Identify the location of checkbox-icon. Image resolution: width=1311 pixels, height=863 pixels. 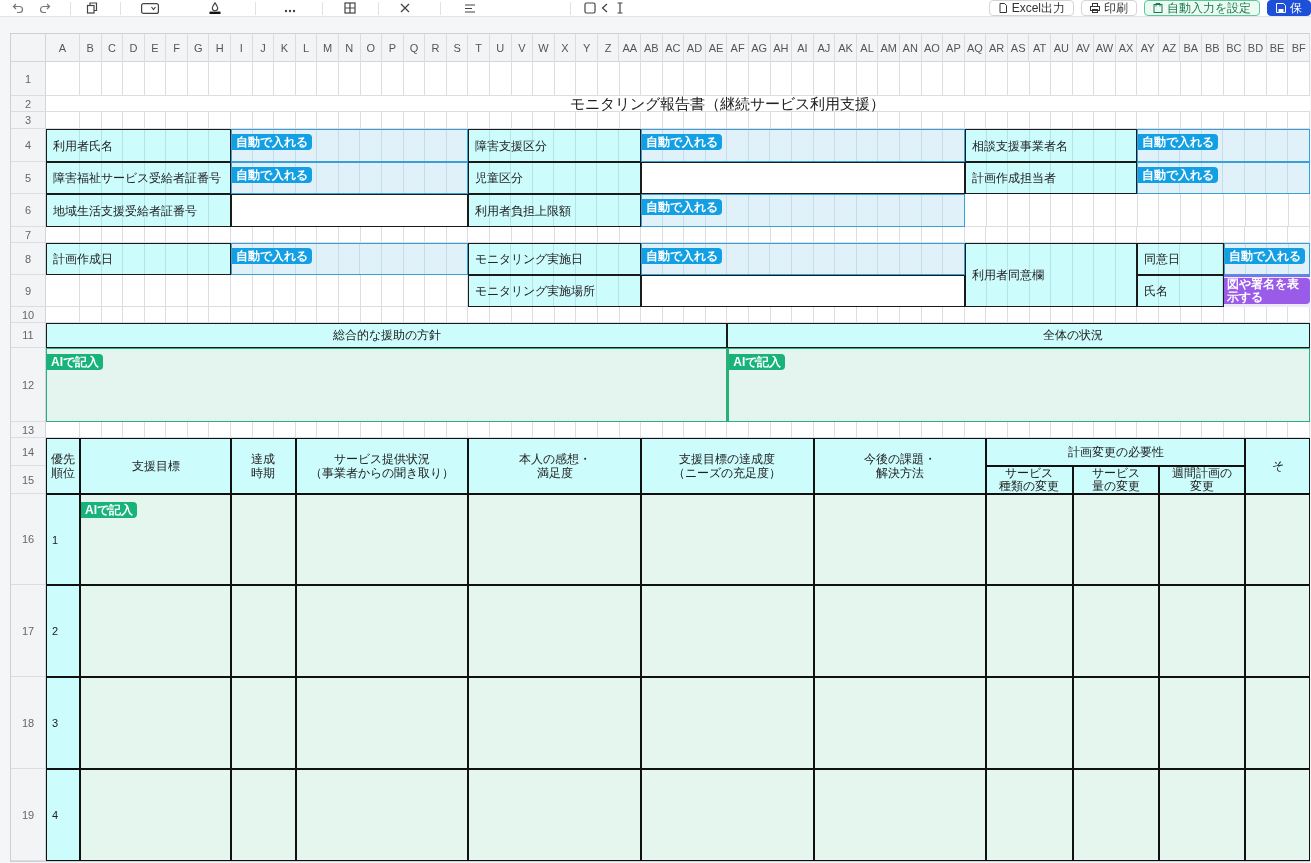
(590, 8).